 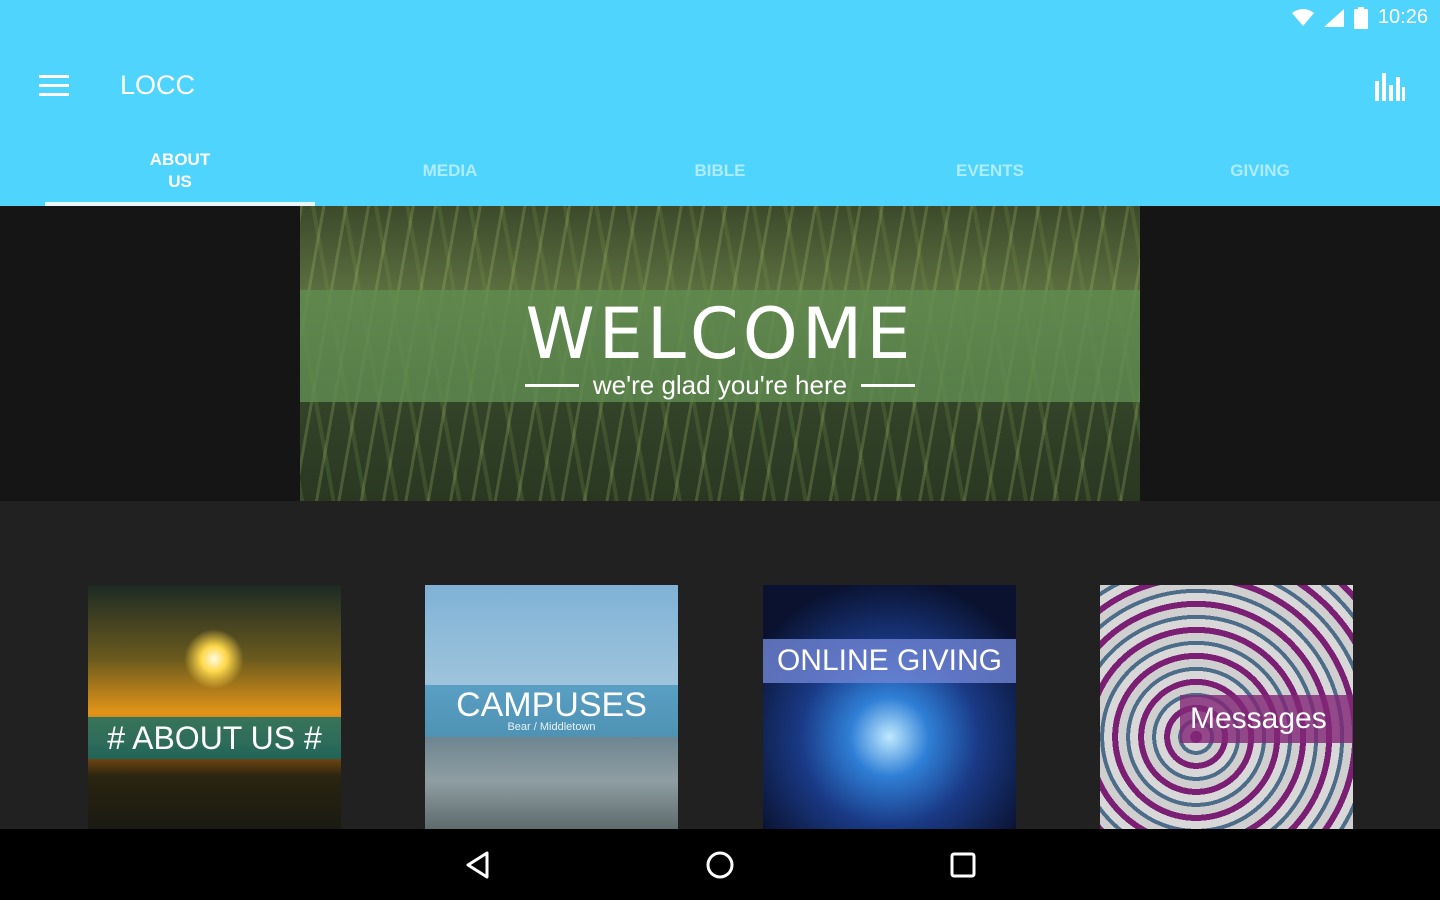 I want to click on sun-image, so click(x=214, y=659).